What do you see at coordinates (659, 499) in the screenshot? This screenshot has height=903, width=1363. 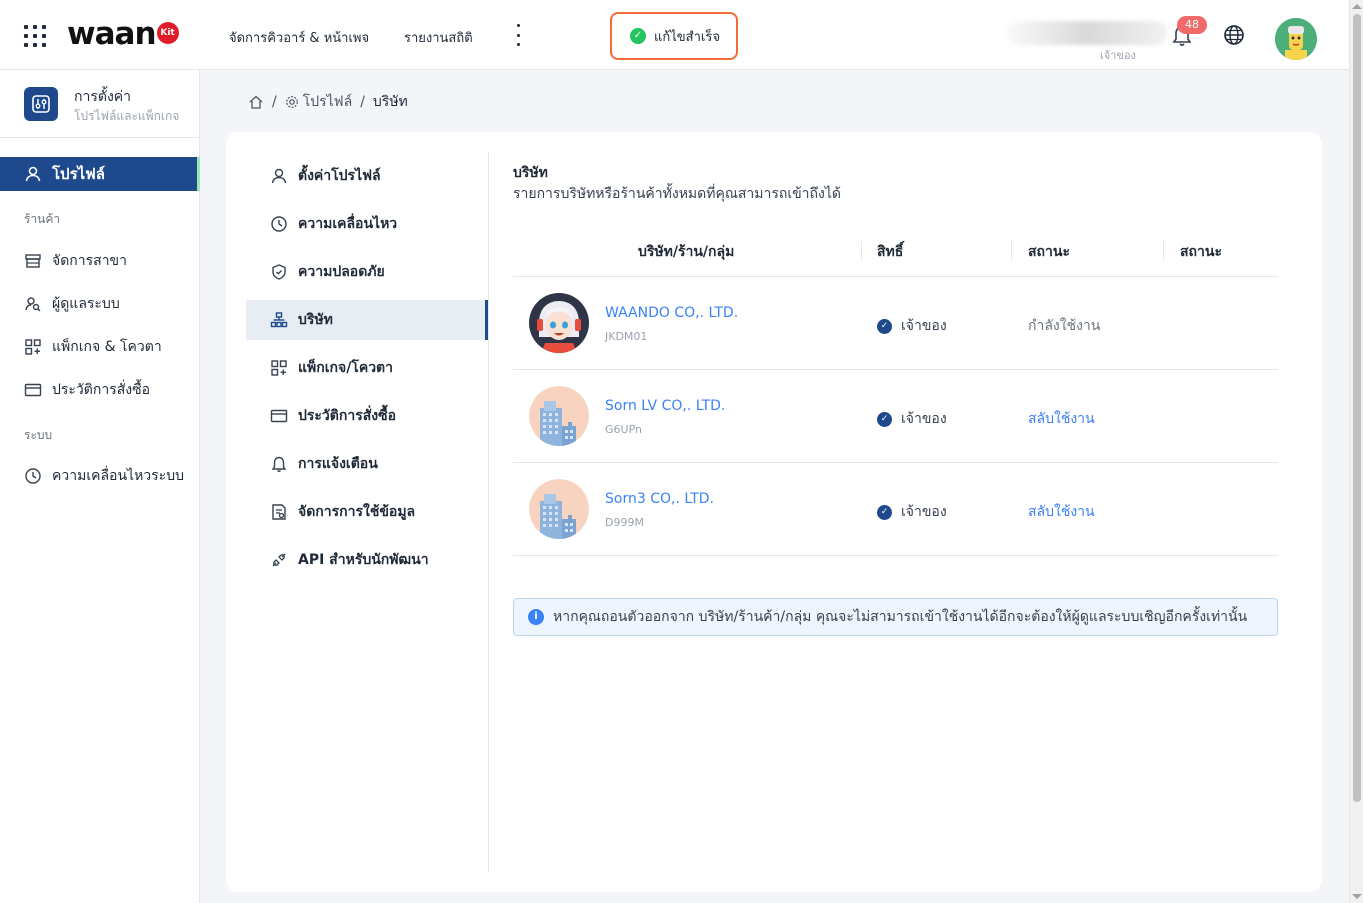 I see `company-name-link: Sorn3 CO,. LTD.` at bounding box center [659, 499].